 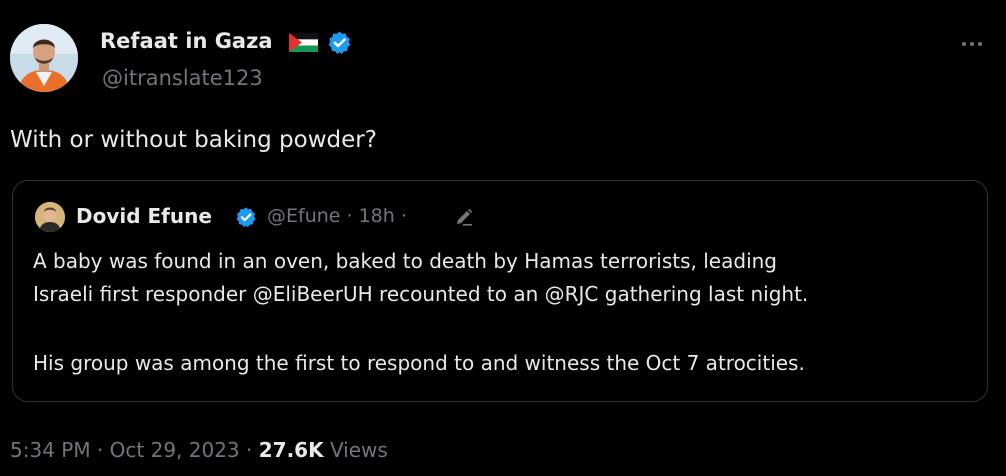 I want to click on edit-pencil-icon, so click(x=464, y=217).